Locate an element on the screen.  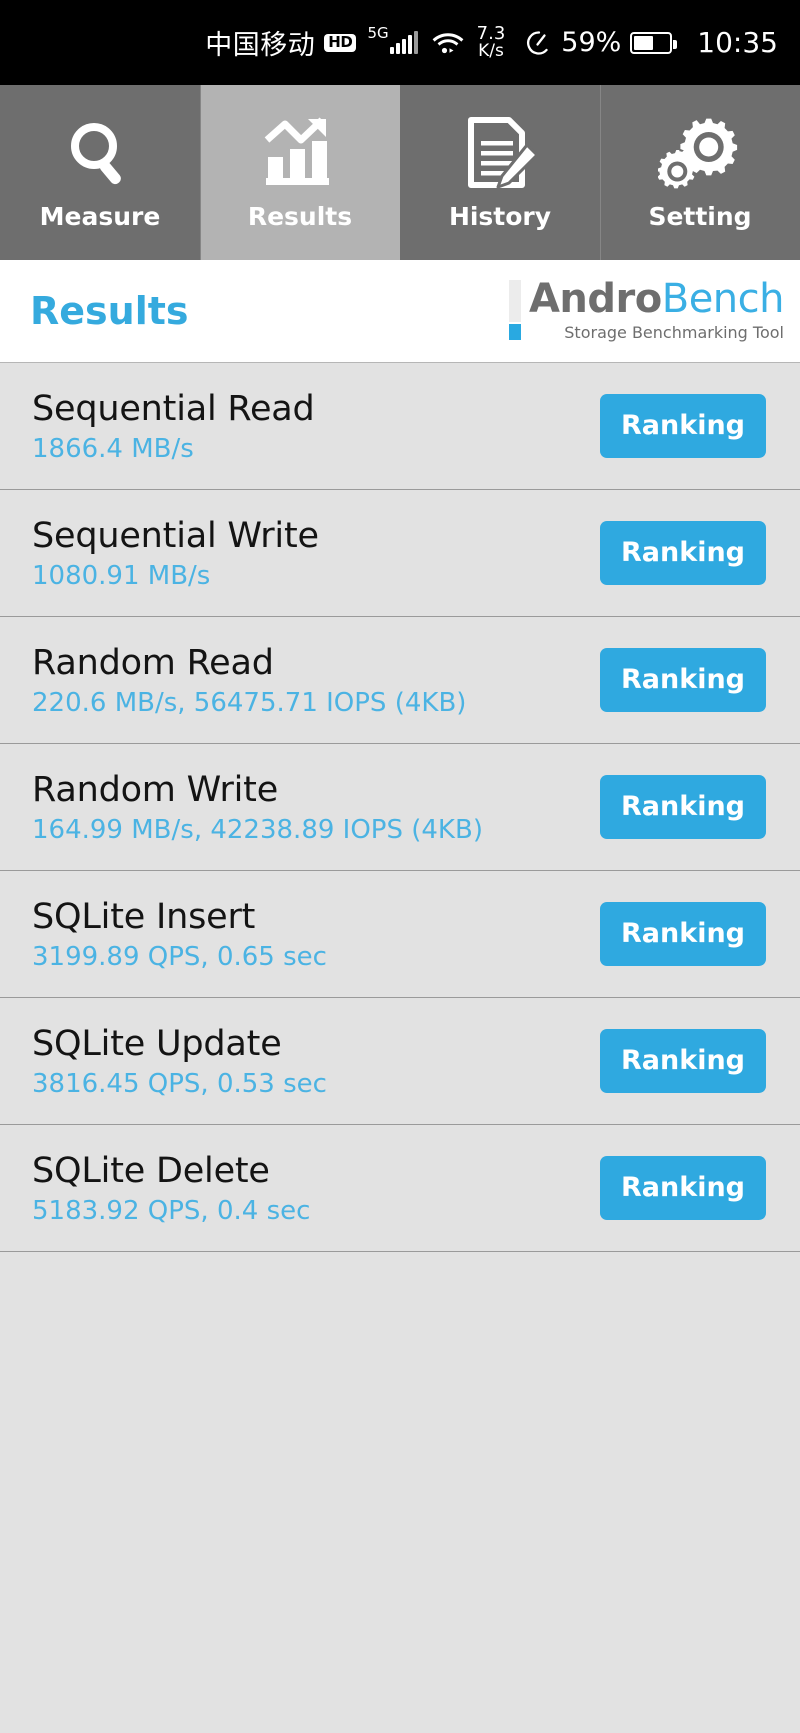
status-left-group: 中国移动 HD 5G 7.3 K/s 59% 10:35 is located at coordinates (491, 42).